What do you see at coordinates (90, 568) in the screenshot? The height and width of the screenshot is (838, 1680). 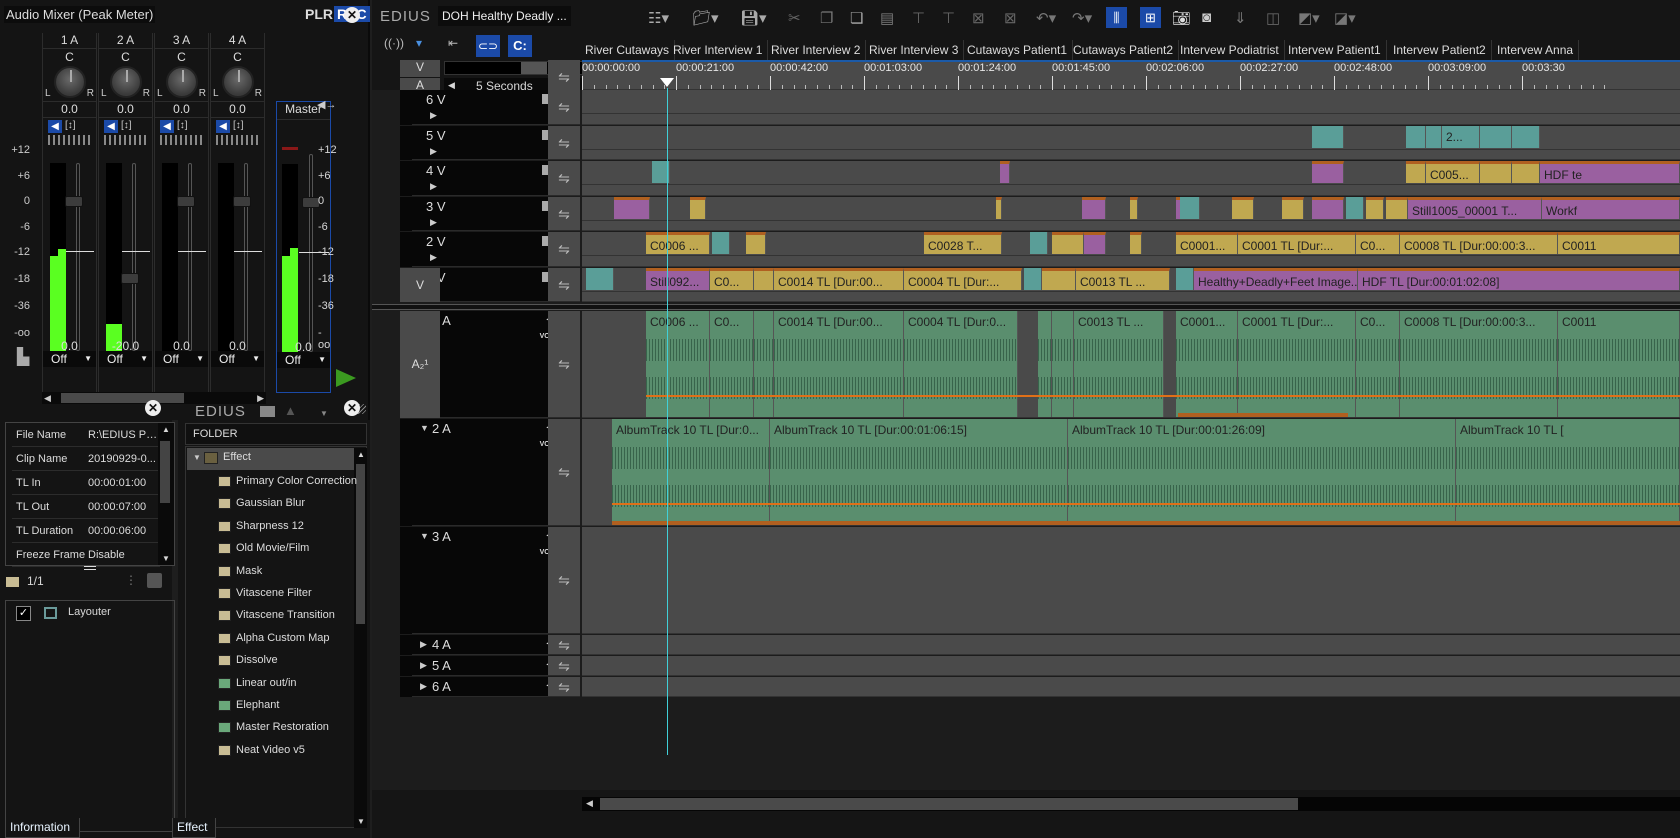 I see `splitter-handle` at bounding box center [90, 568].